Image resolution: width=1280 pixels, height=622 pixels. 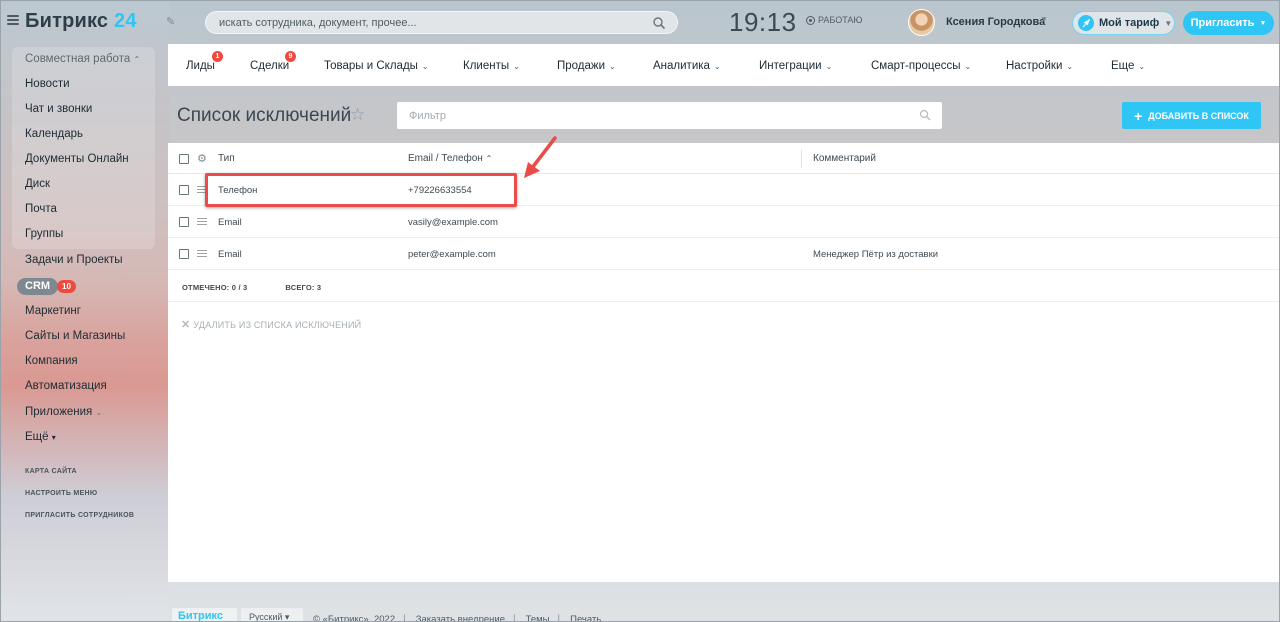 I want to click on user-name: Ксения Городкова, so click(x=995, y=22).